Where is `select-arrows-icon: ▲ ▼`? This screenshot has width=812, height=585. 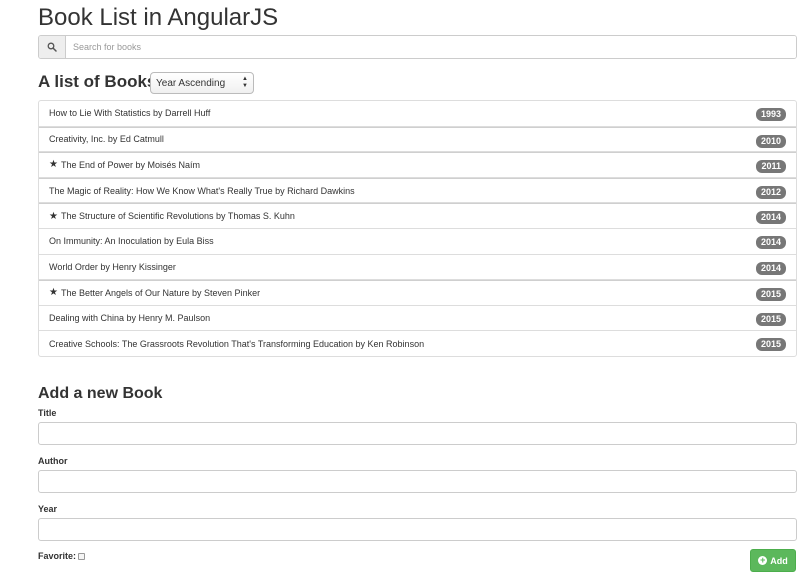
select-arrows-icon: ▲ ▼ is located at coordinates (245, 82).